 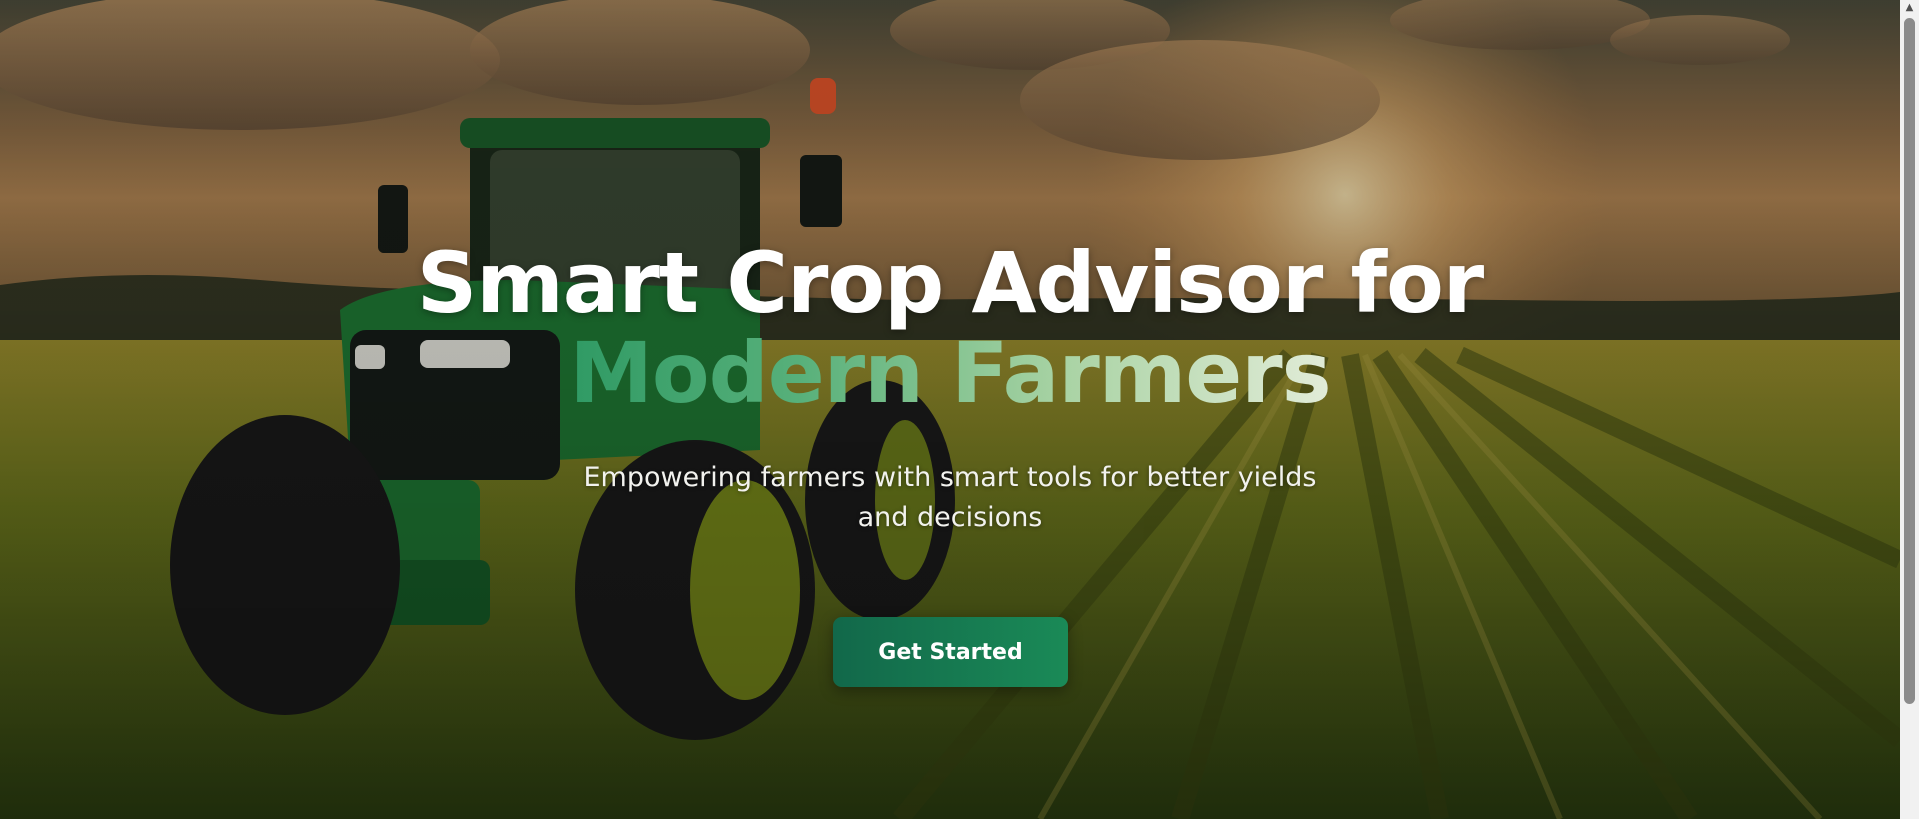 I want to click on get-started-button: Get Started, so click(x=950, y=652).